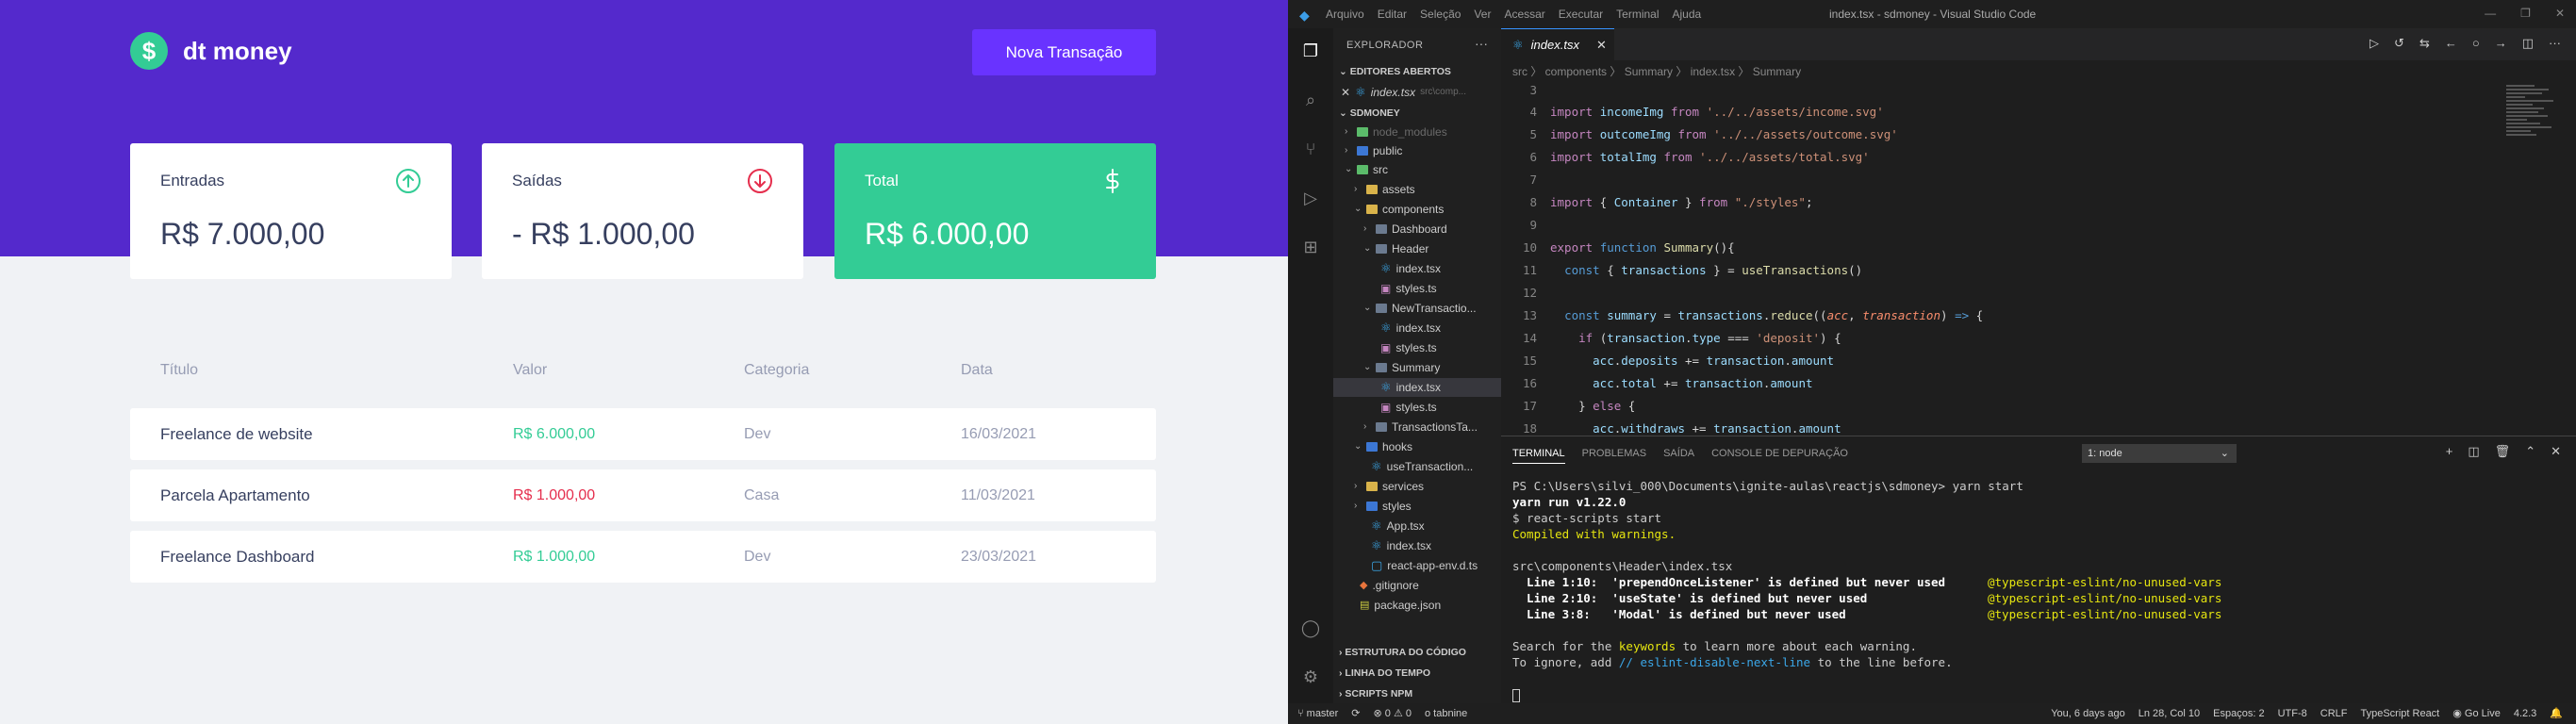 The height and width of the screenshot is (724, 2576). What do you see at coordinates (1064, 52) in the screenshot?
I see `new-transaction-button: Nova Transação` at bounding box center [1064, 52].